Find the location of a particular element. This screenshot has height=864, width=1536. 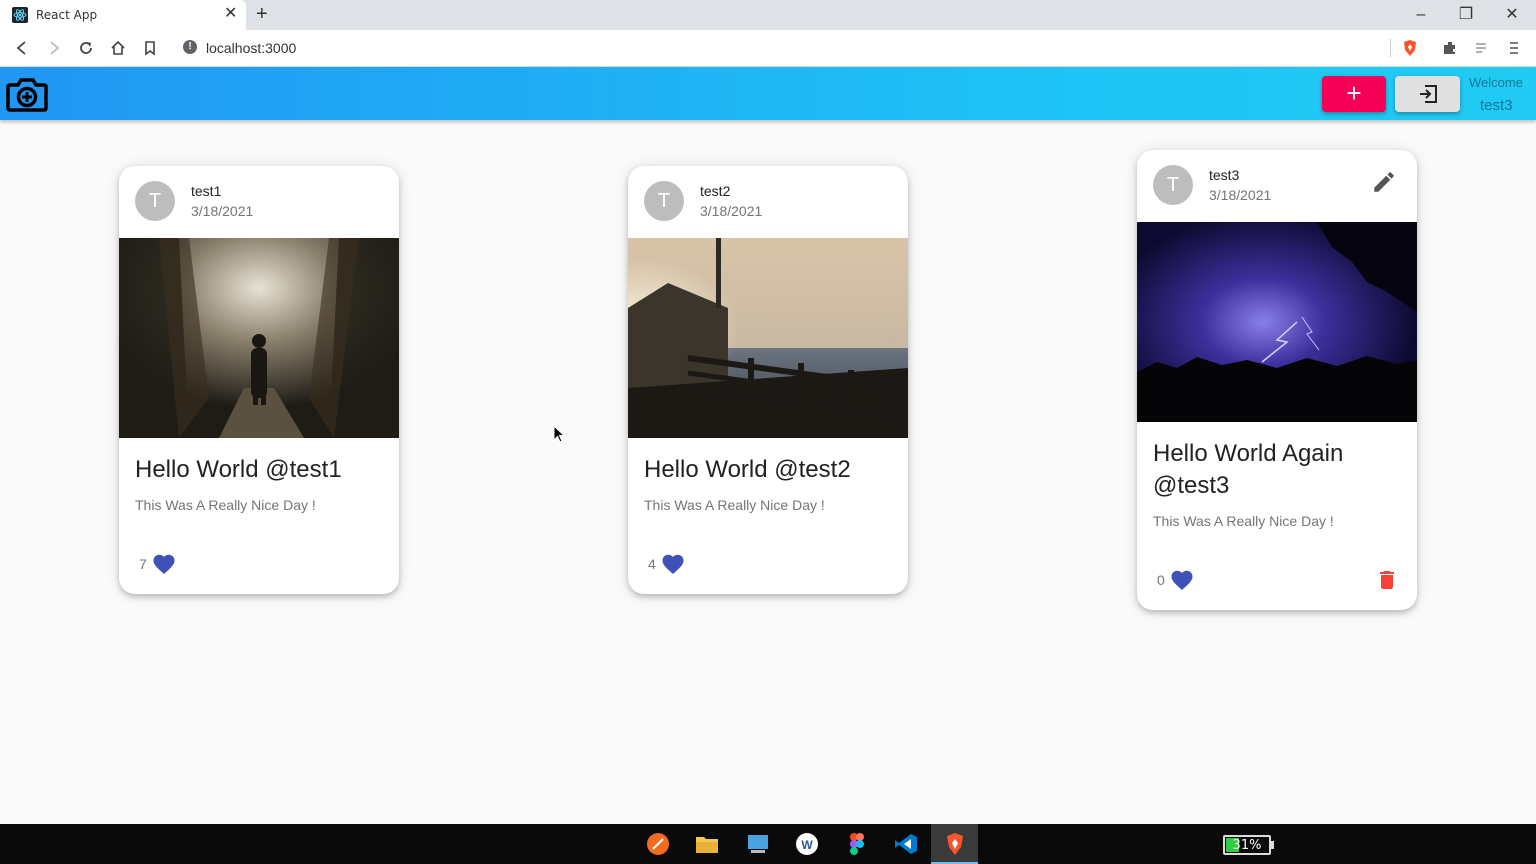

browser-tab: React App ✕ is located at coordinates (123, 15).